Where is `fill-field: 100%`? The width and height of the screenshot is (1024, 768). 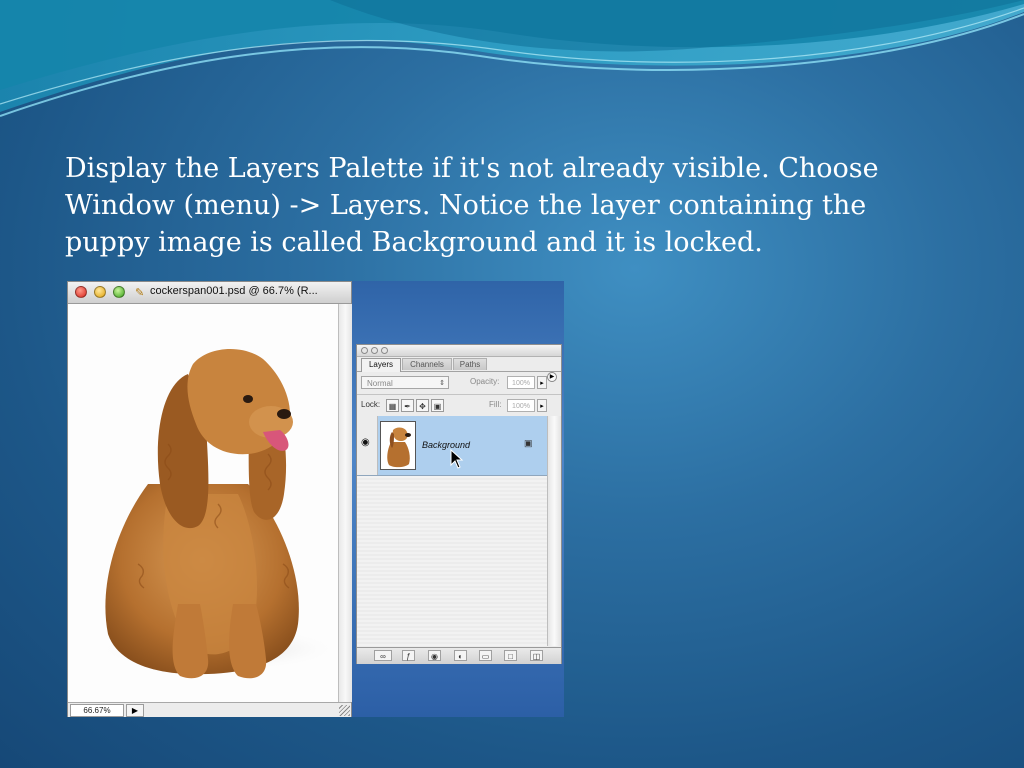 fill-field: 100% is located at coordinates (521, 405).